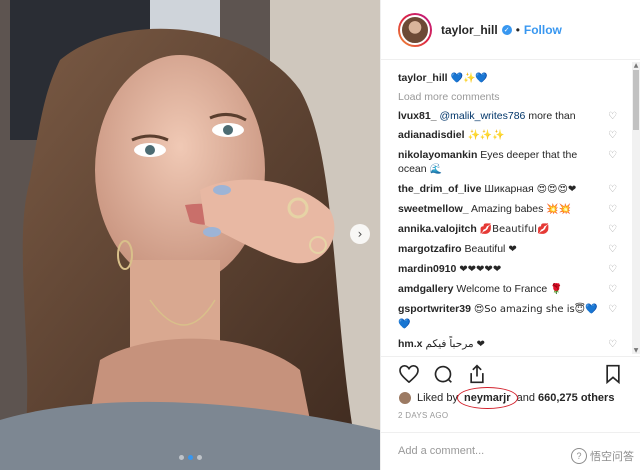 This screenshot has width=640, height=470. Describe the element at coordinates (437, 398) in the screenshot. I see `liked-by-label: Liked by` at that location.